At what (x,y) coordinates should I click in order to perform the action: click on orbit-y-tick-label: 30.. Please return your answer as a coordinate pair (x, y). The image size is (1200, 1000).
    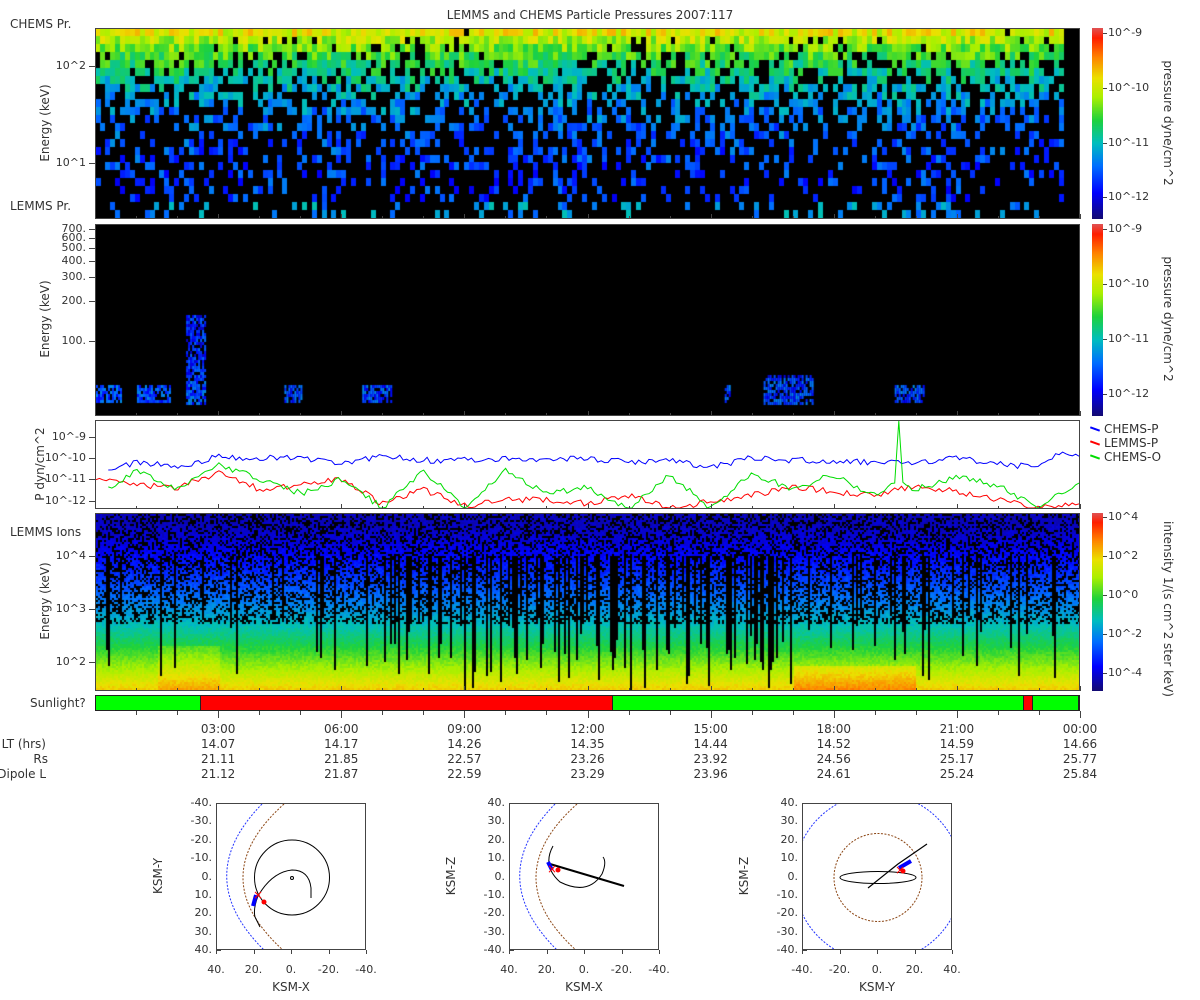
    Looking at the image, I should click on (203, 931).